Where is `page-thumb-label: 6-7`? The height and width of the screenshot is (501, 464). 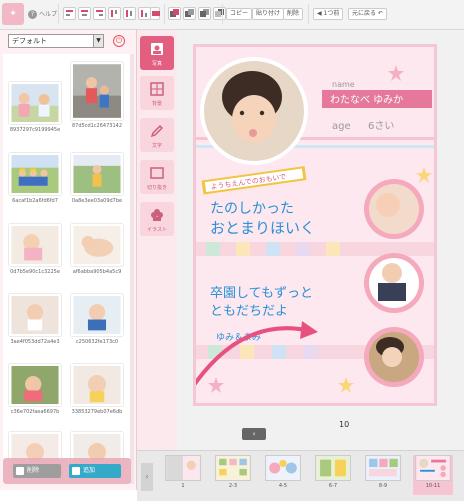 page-thumb-label: 6-7 is located at coordinates (333, 486).